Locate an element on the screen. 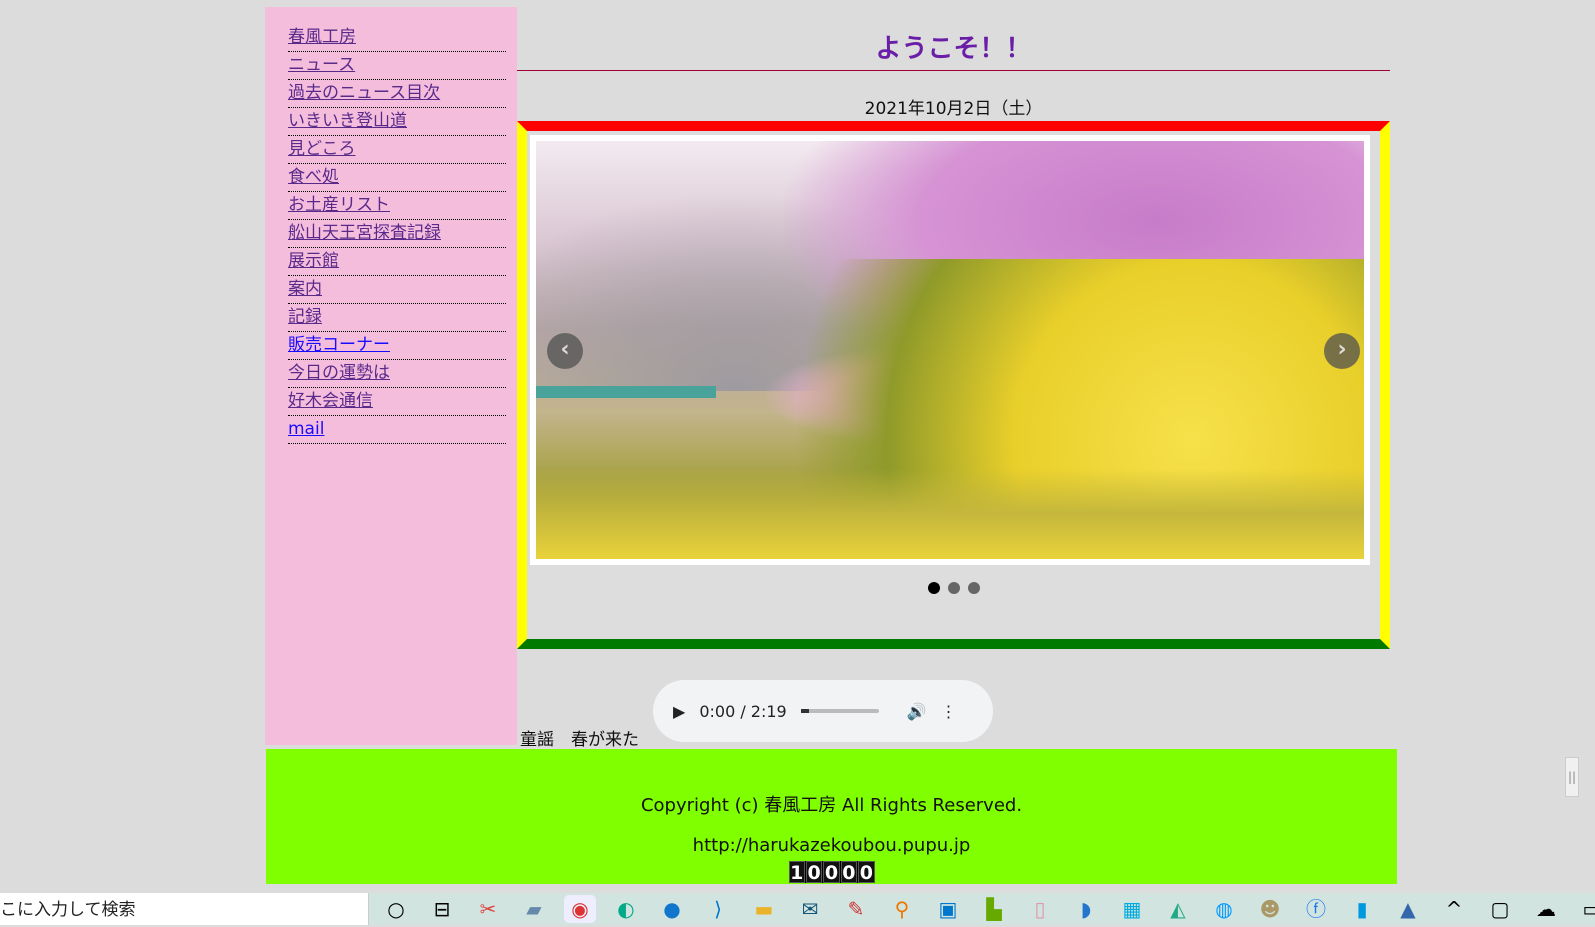  tray-chevron-icon: ^ is located at coordinates (1454, 909).